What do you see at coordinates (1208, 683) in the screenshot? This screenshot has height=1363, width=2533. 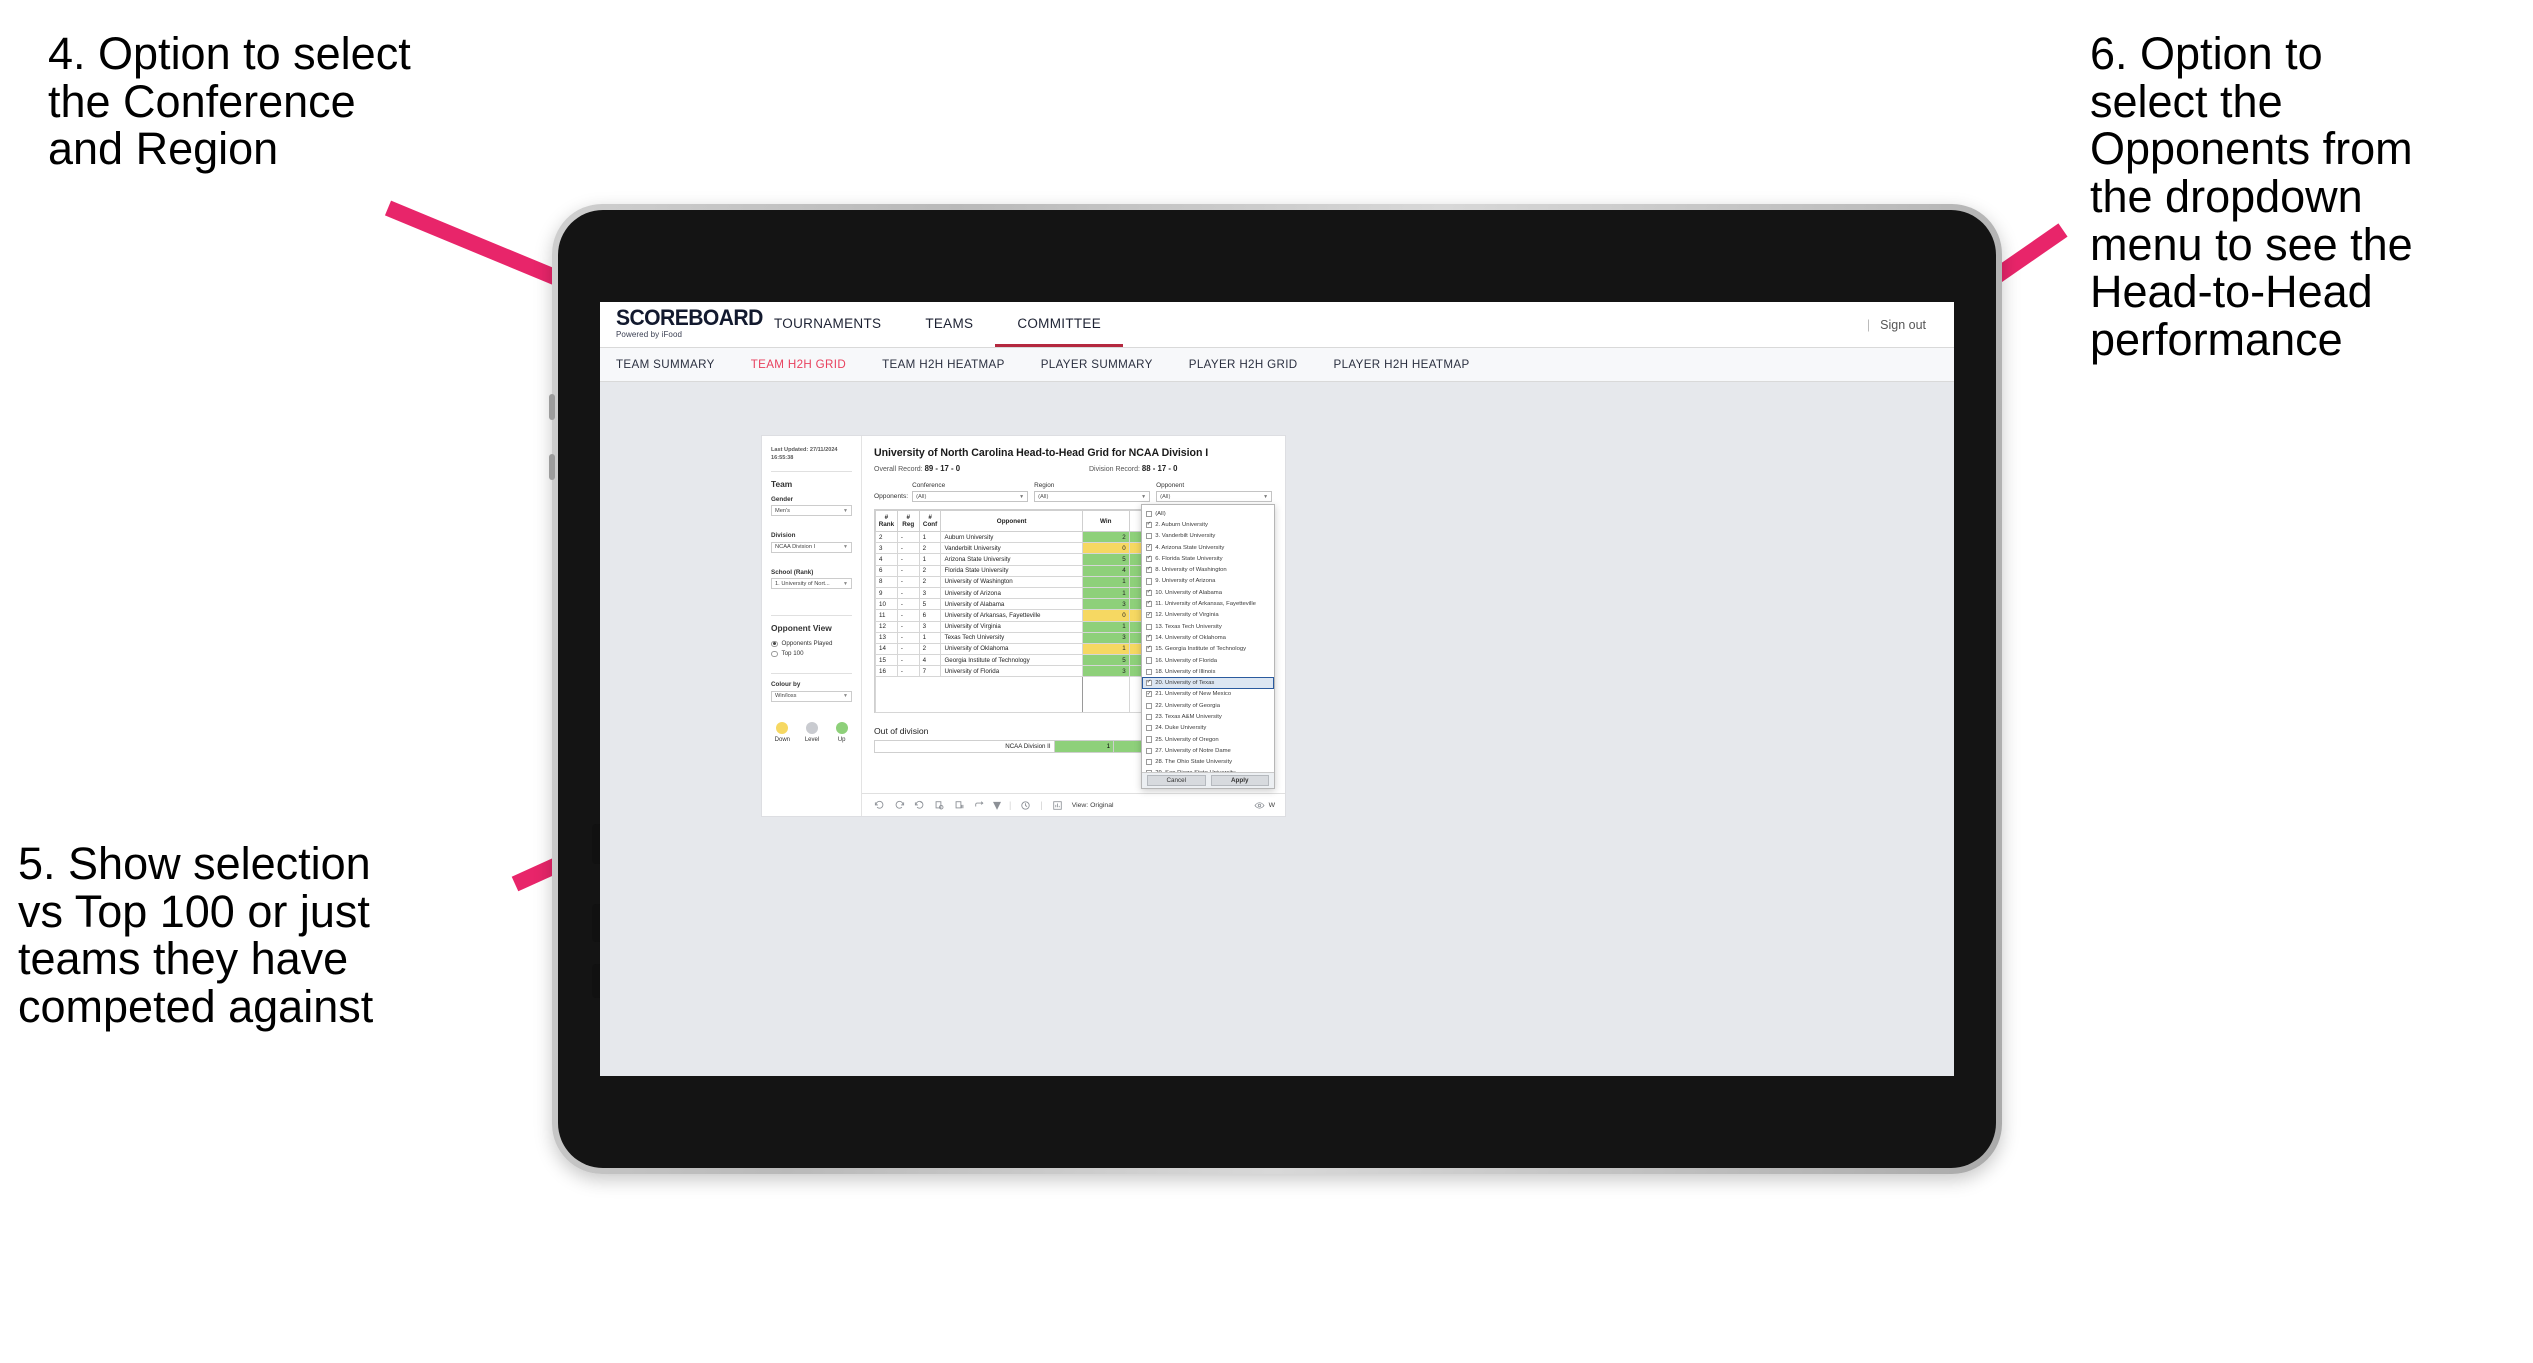 I see `opponent-option: ✓ 20. University of Texas` at bounding box center [1208, 683].